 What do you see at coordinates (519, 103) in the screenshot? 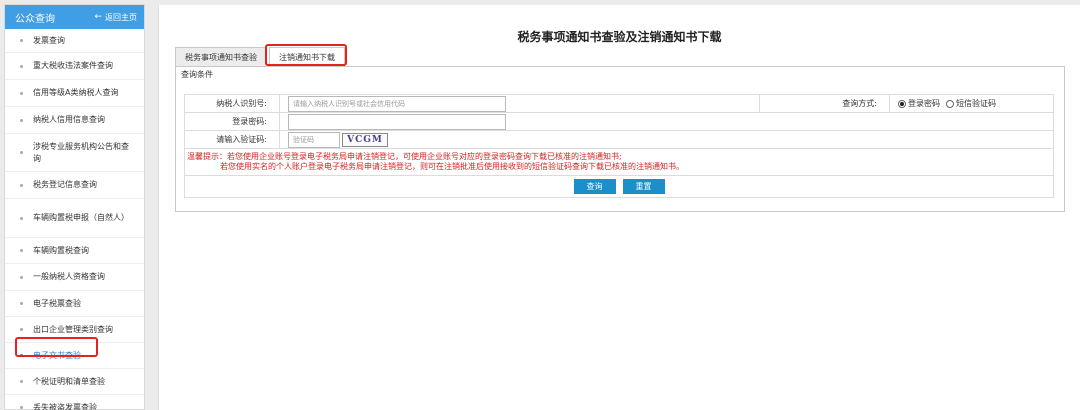
I see `taxpayer-id-cell: 请输入纳税人识别号或社会信用代码` at bounding box center [519, 103].